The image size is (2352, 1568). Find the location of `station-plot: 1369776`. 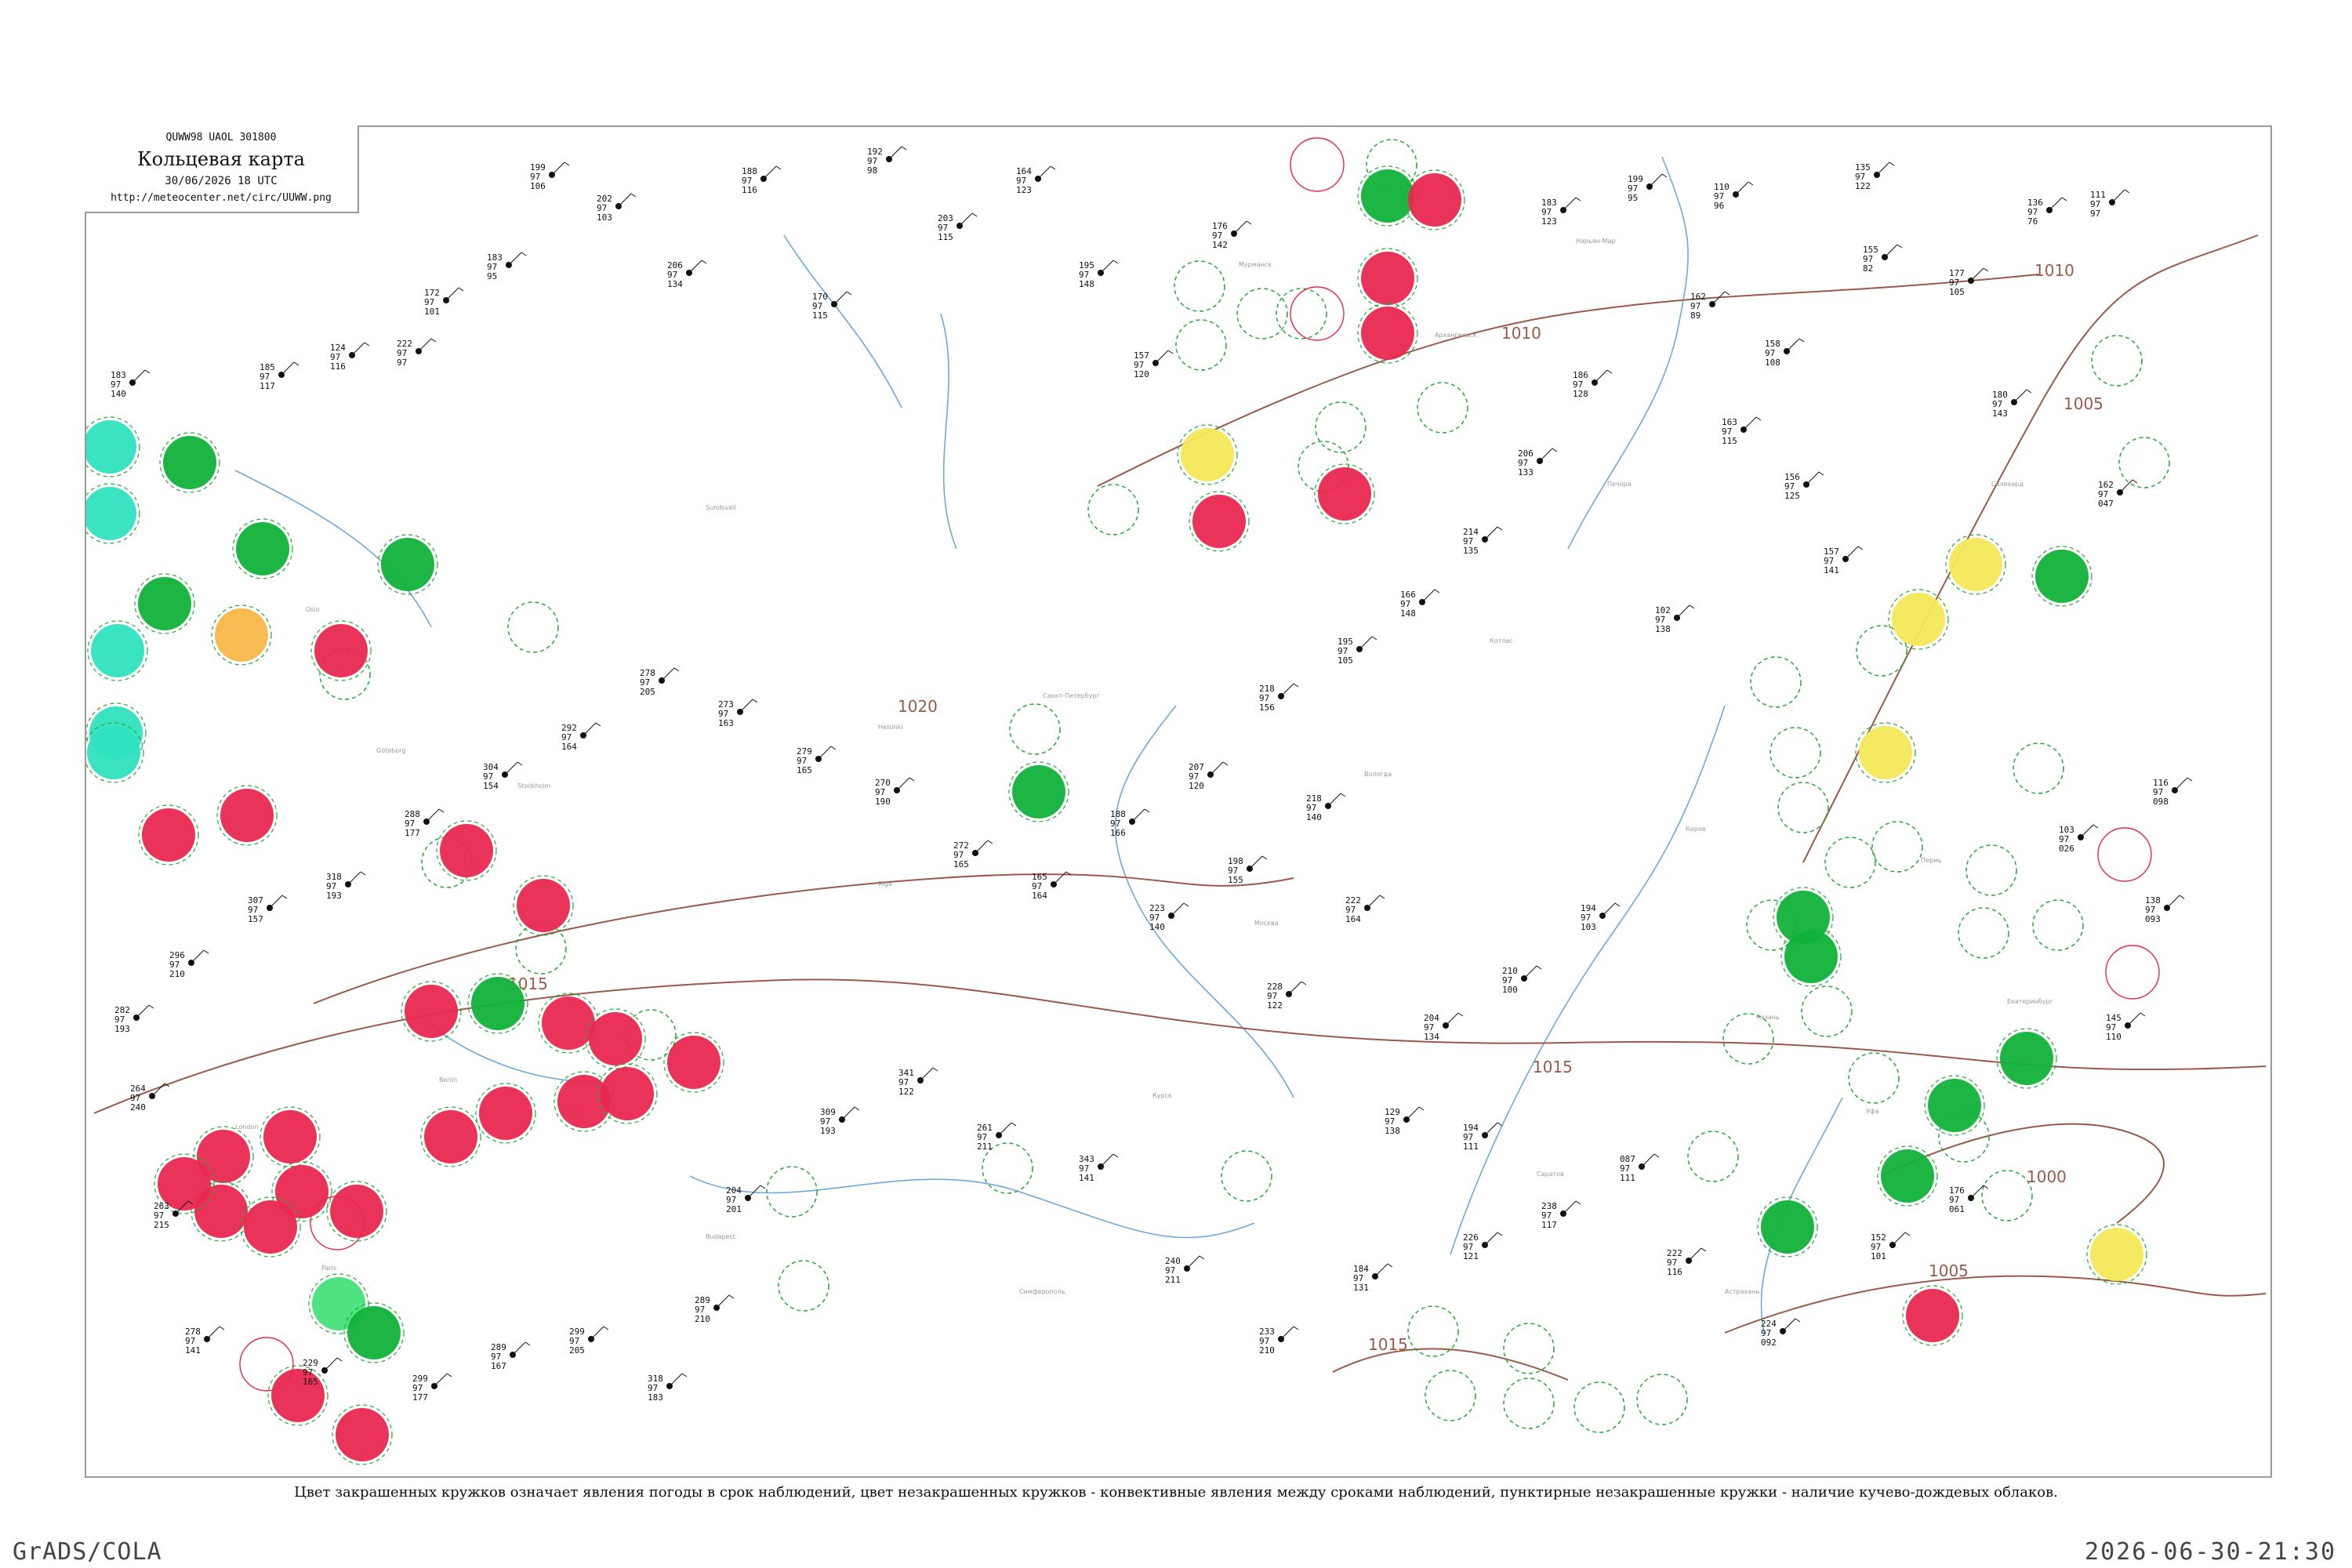

station-plot: 1369776 is located at coordinates (2047, 212).